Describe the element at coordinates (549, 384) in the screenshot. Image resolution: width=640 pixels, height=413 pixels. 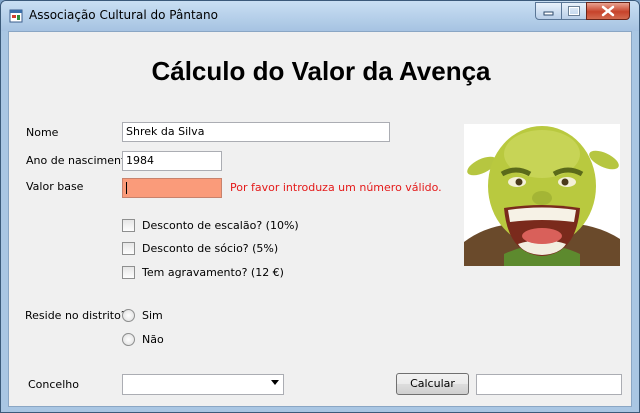
I see `resultado-output` at that location.